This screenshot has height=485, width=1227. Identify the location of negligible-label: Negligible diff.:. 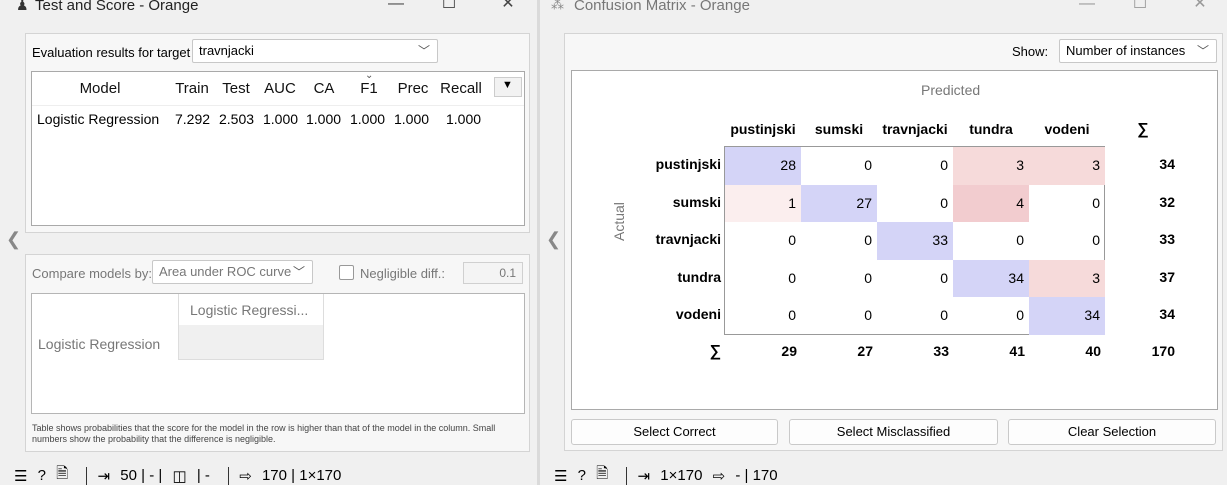
(403, 273).